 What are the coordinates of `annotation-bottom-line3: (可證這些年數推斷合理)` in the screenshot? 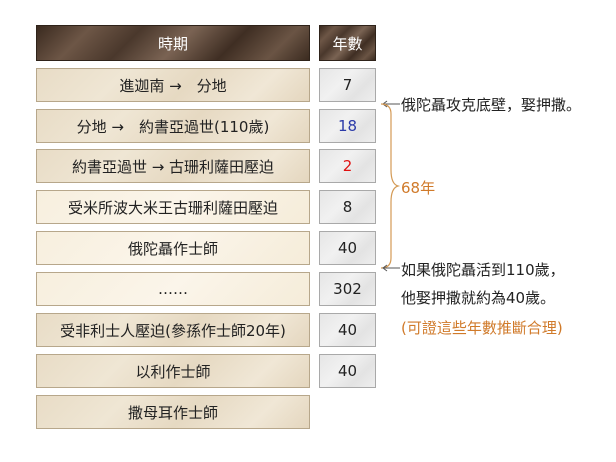 It's located at (482, 328).